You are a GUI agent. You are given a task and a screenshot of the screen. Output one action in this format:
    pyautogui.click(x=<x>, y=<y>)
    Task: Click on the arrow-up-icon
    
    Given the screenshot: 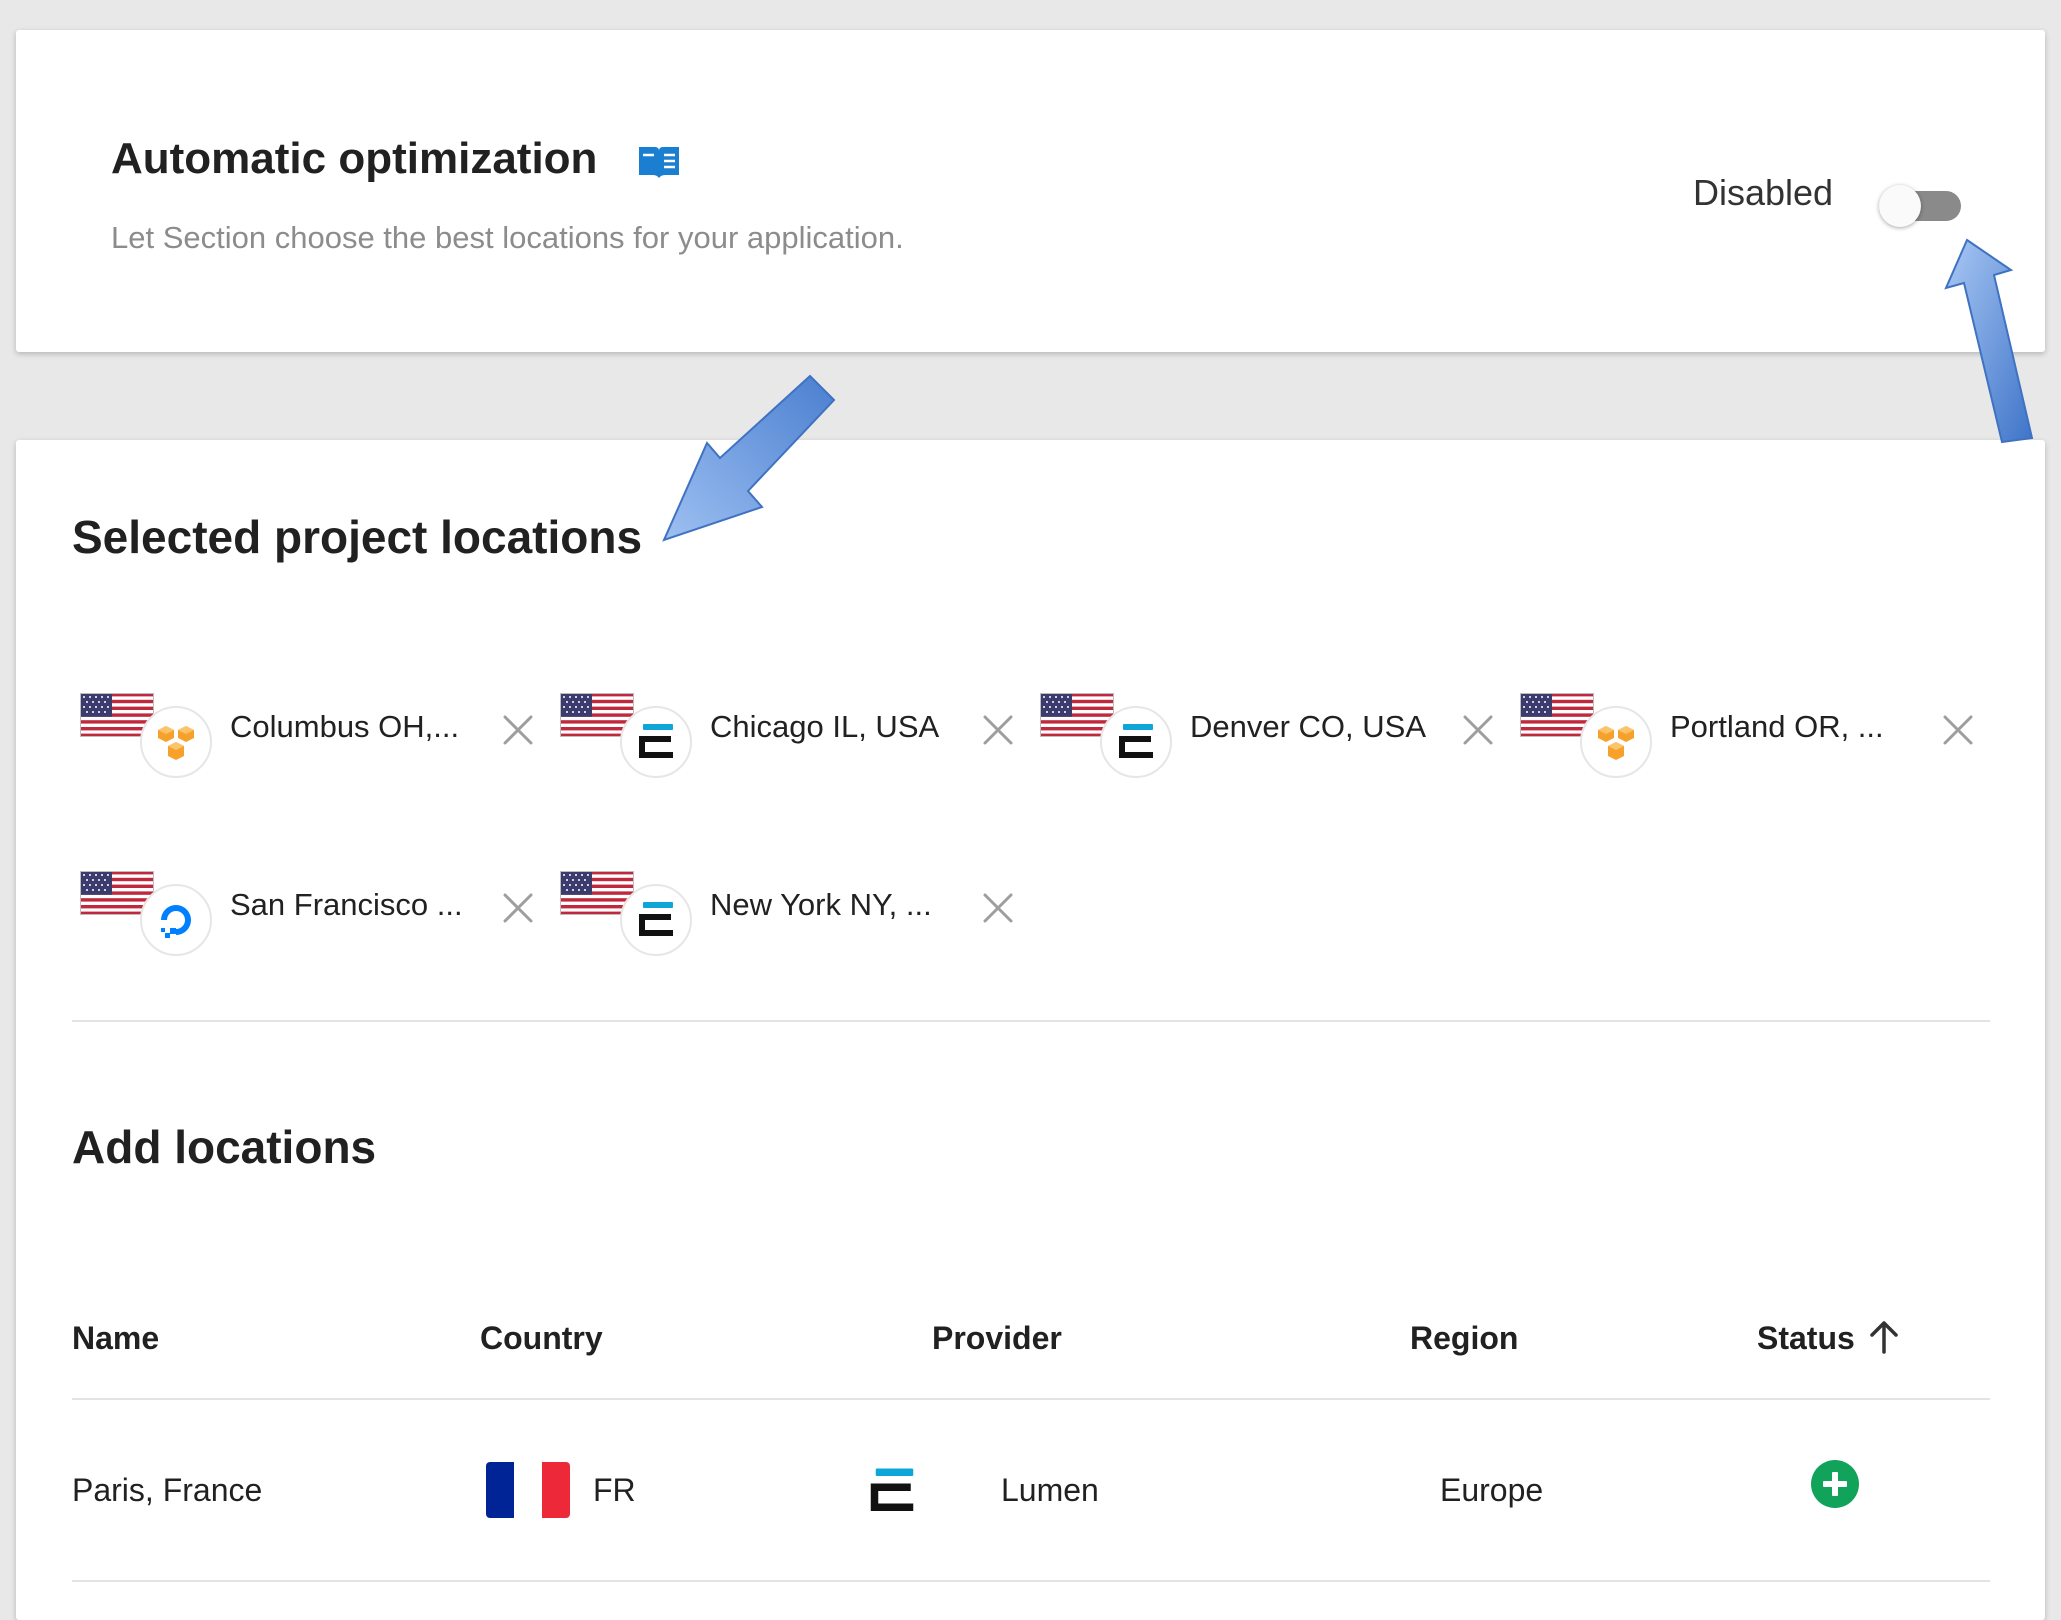 What is the action you would take?
    pyautogui.click(x=1884, y=1337)
    